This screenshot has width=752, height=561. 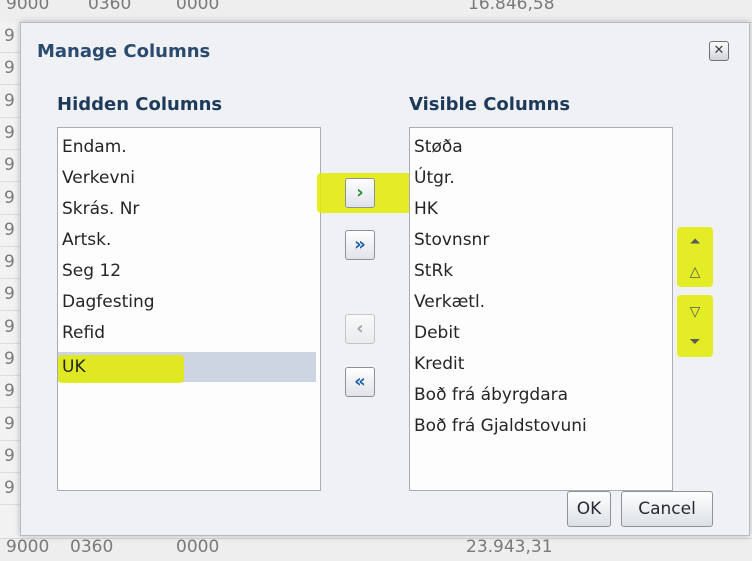 I want to click on move-down-icon: ▽, so click(x=695, y=312).